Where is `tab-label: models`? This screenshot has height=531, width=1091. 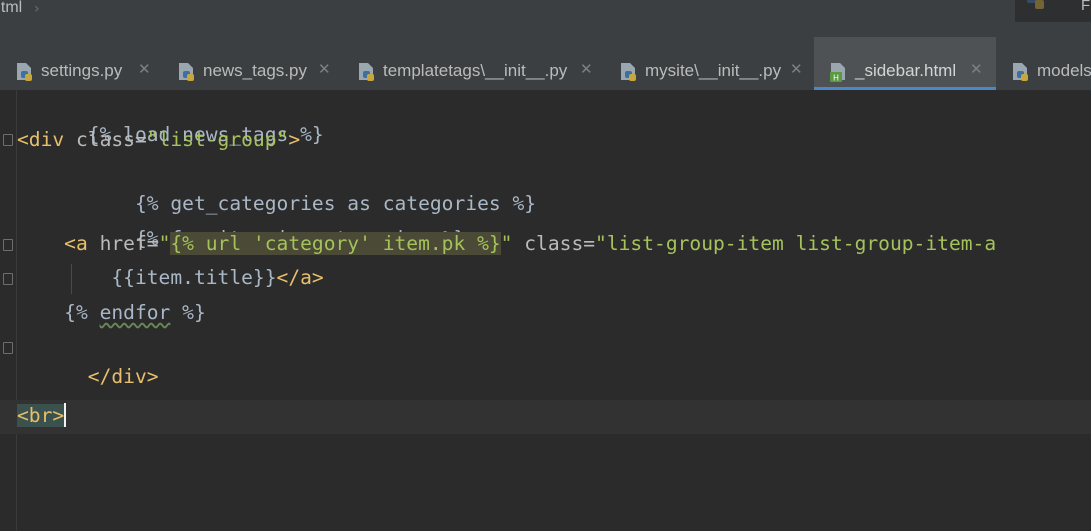
tab-label: models is located at coordinates (1064, 70).